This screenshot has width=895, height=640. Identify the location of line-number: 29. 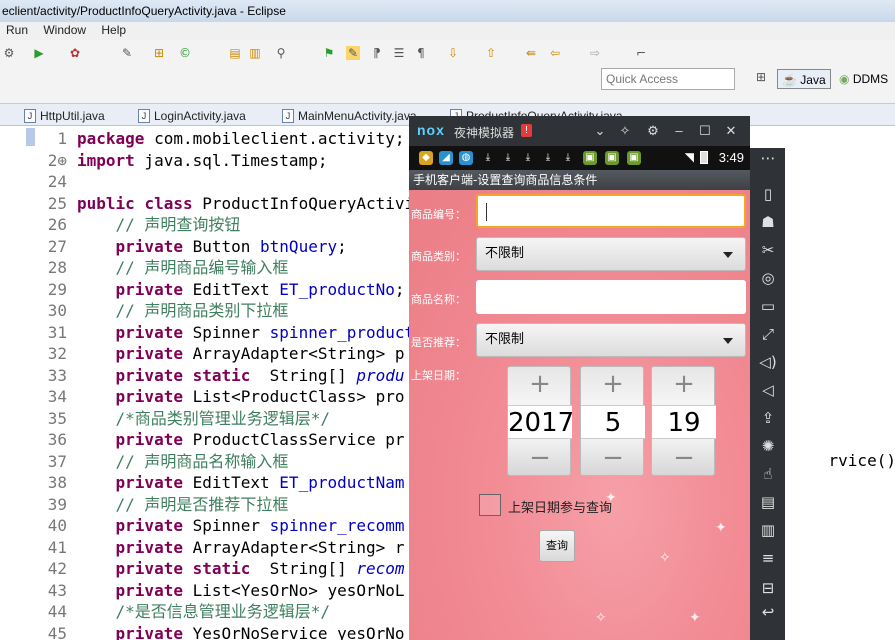
(57, 289).